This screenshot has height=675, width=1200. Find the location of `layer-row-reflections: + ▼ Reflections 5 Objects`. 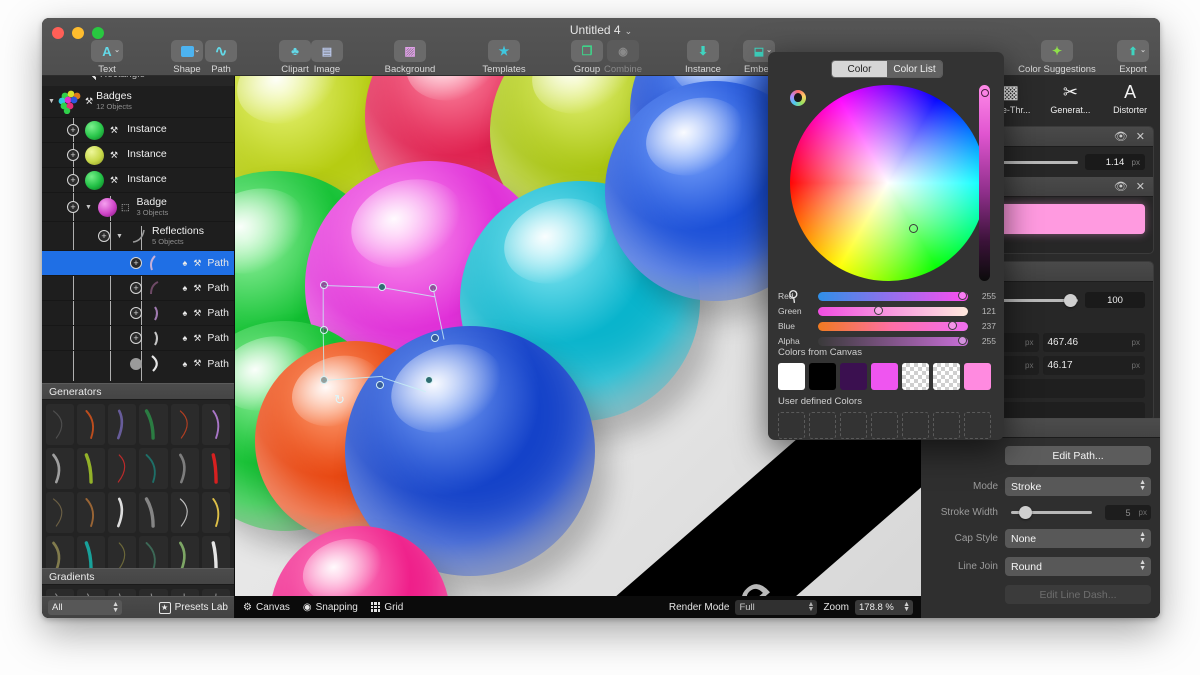

layer-row-reflections: + ▼ Reflections 5 Objects is located at coordinates (138, 236).